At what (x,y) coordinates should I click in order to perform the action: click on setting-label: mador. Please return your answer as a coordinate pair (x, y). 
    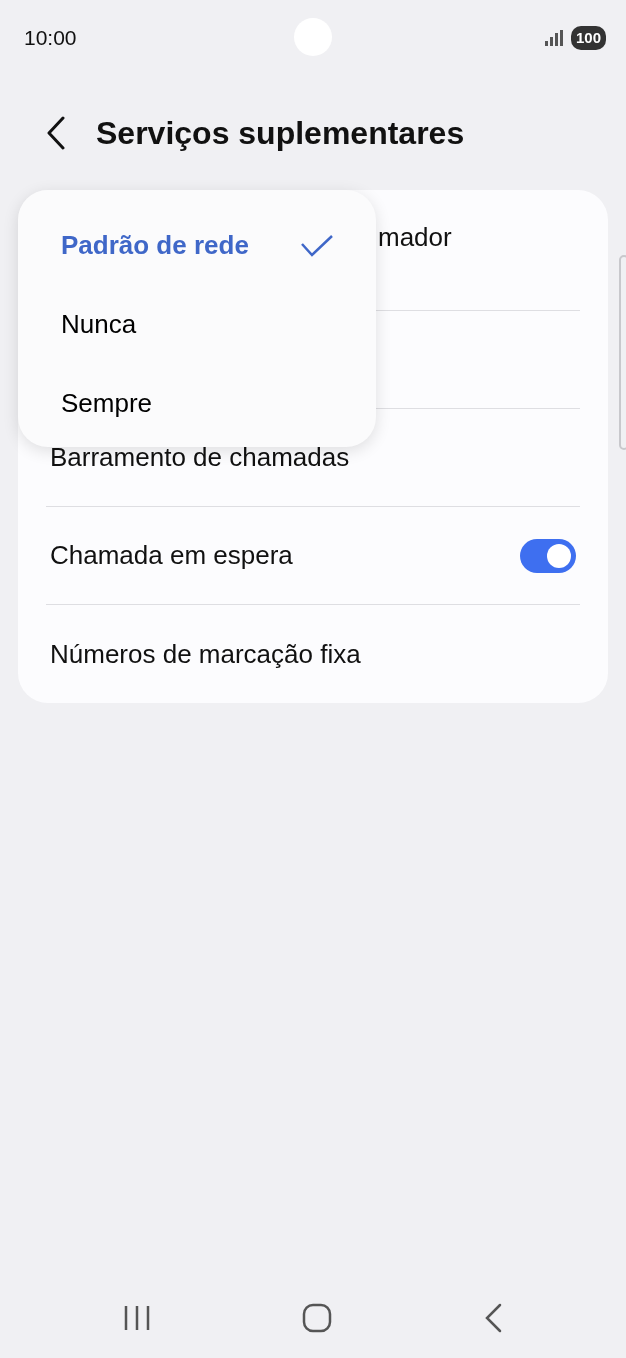
    Looking at the image, I should click on (415, 237).